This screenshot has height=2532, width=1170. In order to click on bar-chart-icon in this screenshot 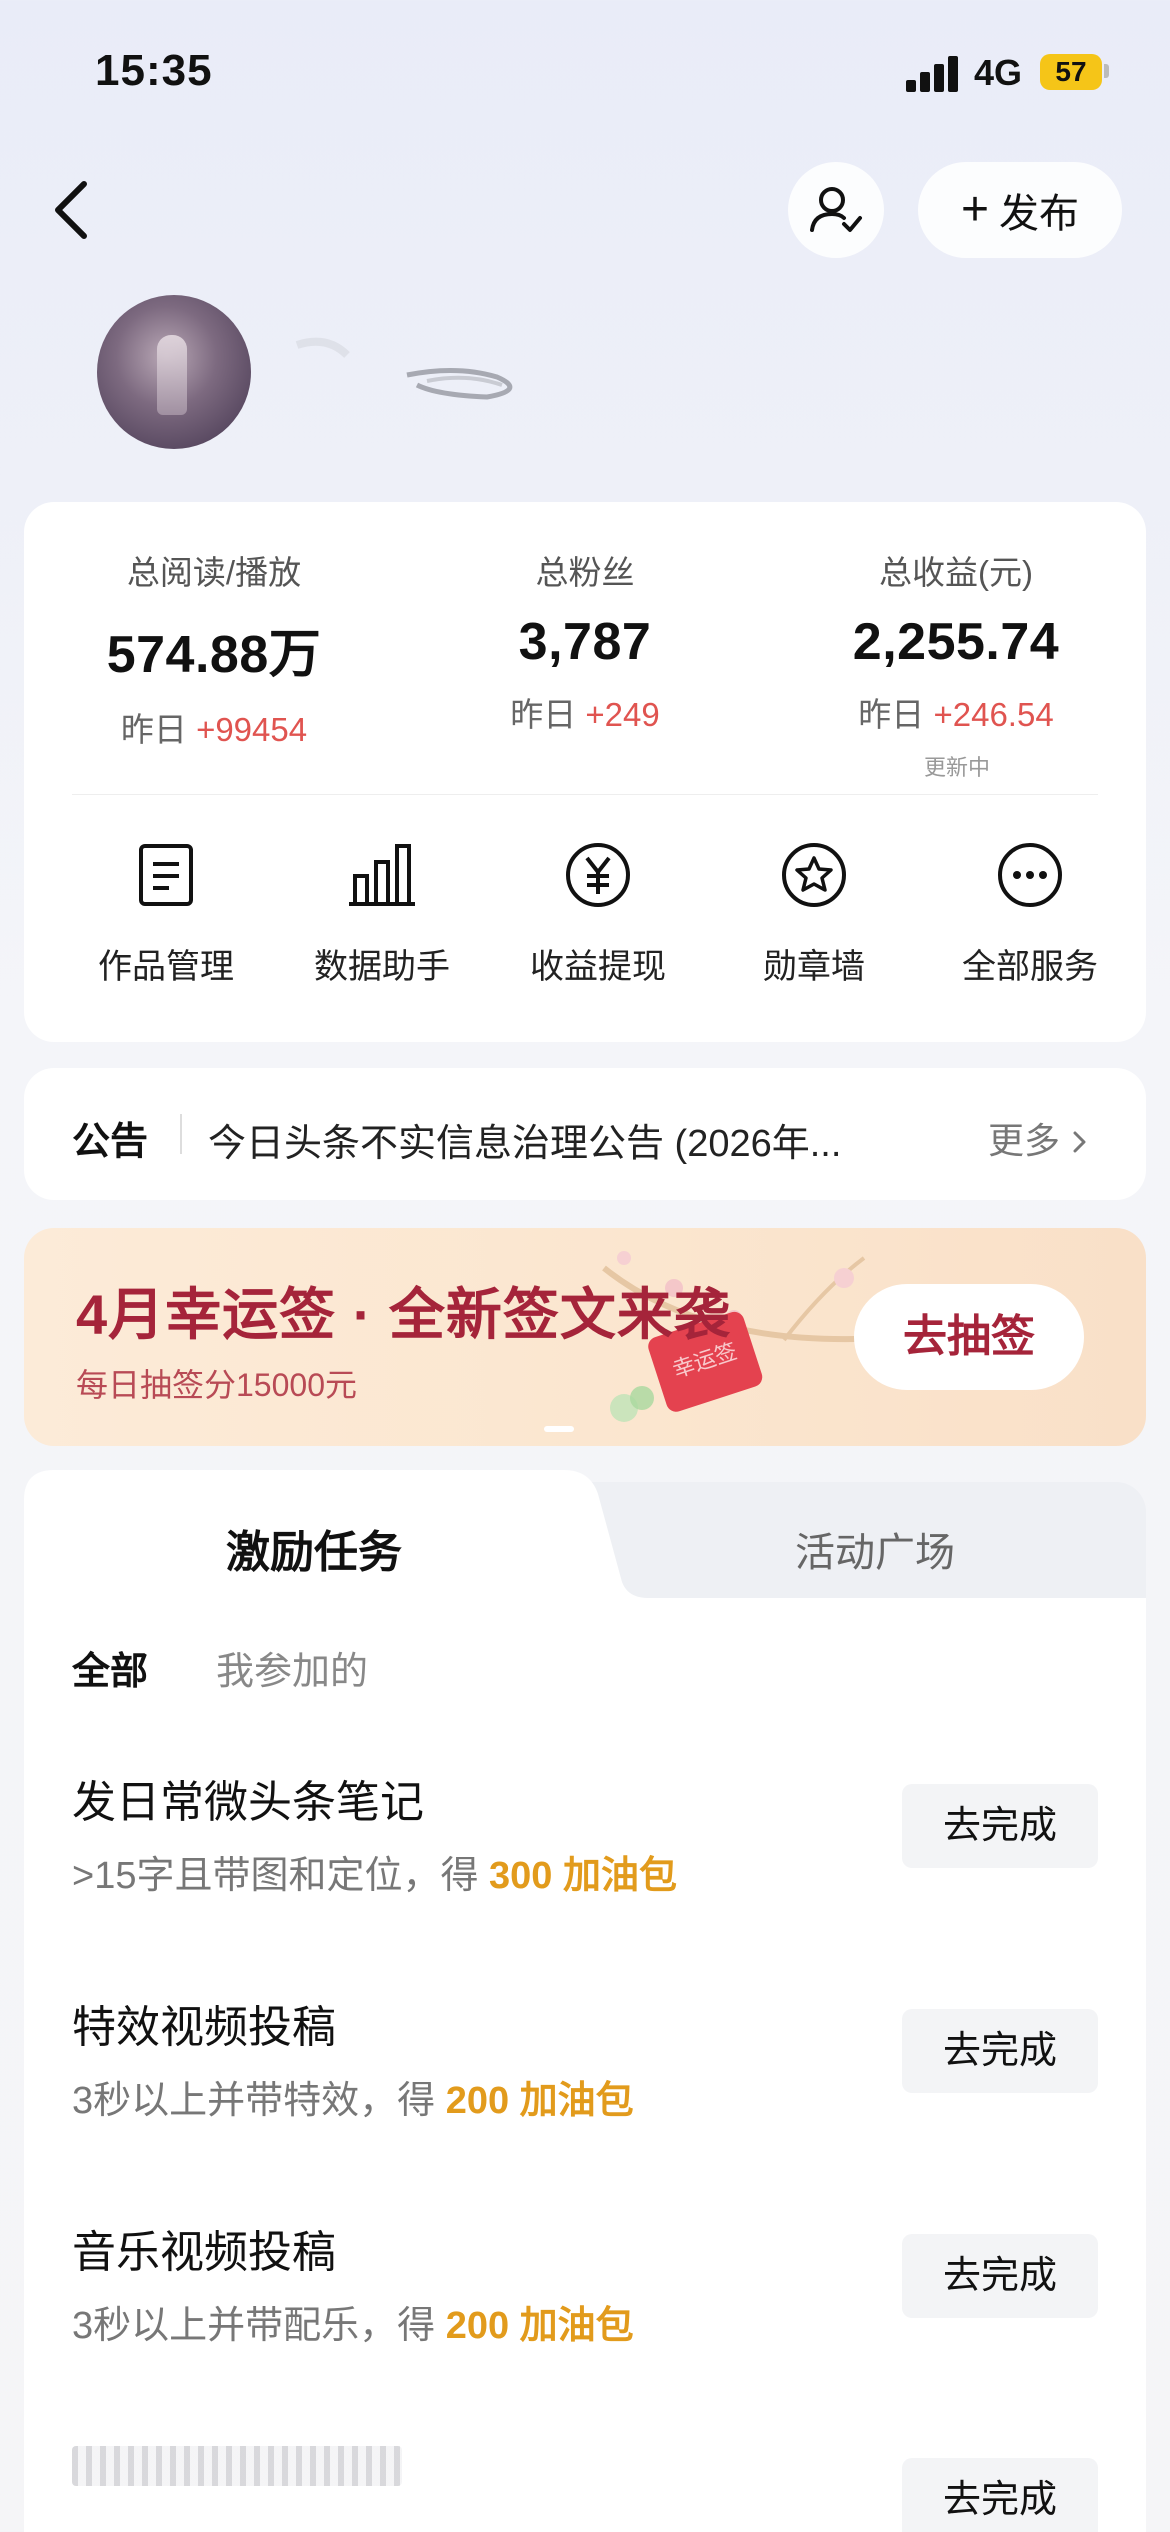, I will do `click(382, 875)`.